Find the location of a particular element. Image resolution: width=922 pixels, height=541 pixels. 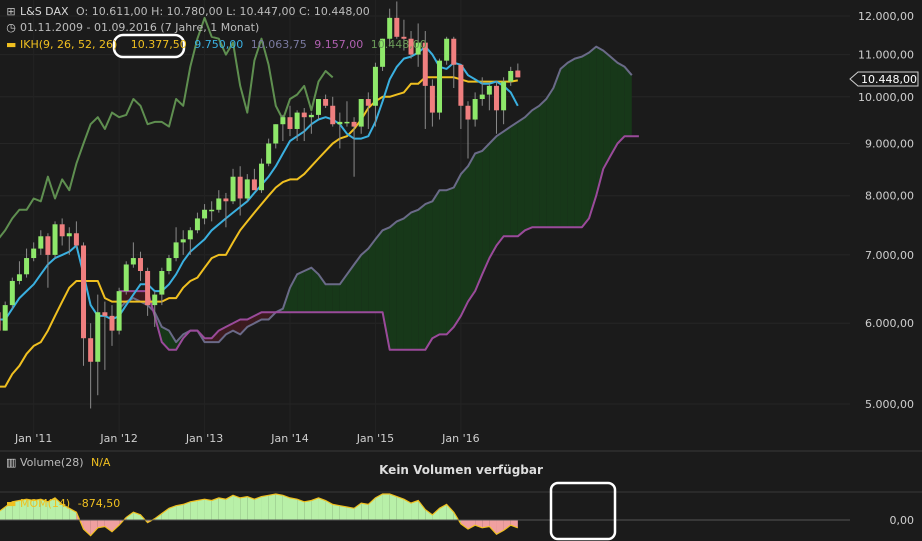

chart-type-icon: ⊞ is located at coordinates (11, 11).